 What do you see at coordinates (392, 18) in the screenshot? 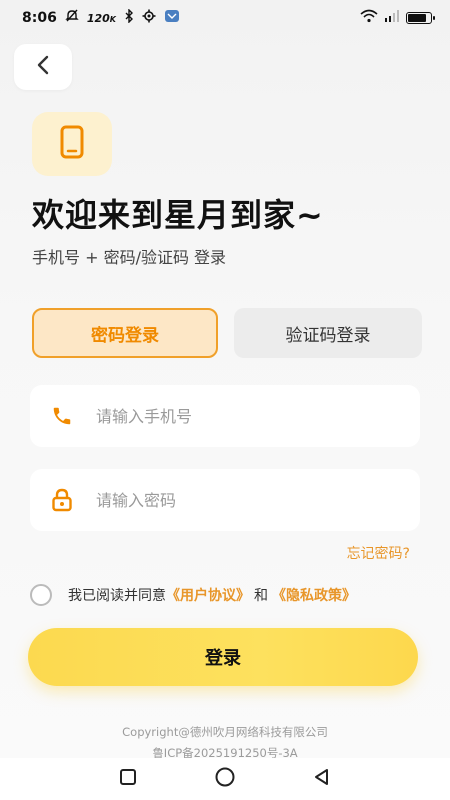
I see `signal-icon` at bounding box center [392, 18].